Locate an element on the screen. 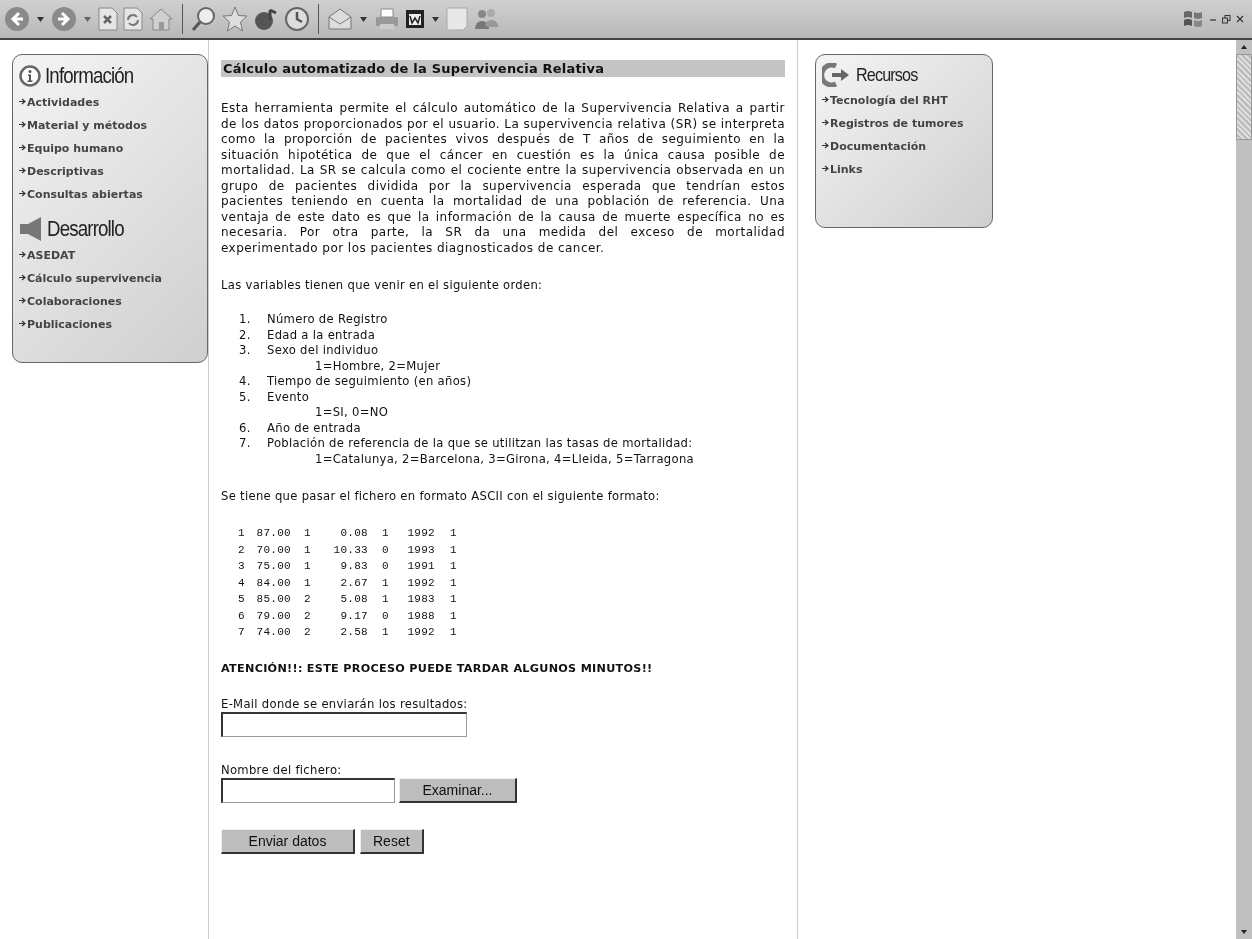 The image size is (1252, 939). intro-paragraph: Esta herramienta permite el cálculo automático de la Supervivencia Relativa a partir de los datos proporcionados por el usuario. La supervivencia relativa (SR) se interpreta como la proporción de pacientes vivos después de T años de seguimiento en la situación hipotética de que el cáncer en cuestión es la única causa posible de mortalidad. La SR se calcula como el cociente entre la supervivencia observada en un grupo de pacientes dividida por la supervivencia esperada que tendrían estos pacientes teniendo en cuenta la mortalidad de una población de referencia. Una ventaja de este dato es que la información de la causa de muerte específica no es necesaria. Por otra parte, la SR da una medida del exceso de mortalidad experimentado por los pacientes diagnosticados de cancer. is located at coordinates (503, 178).